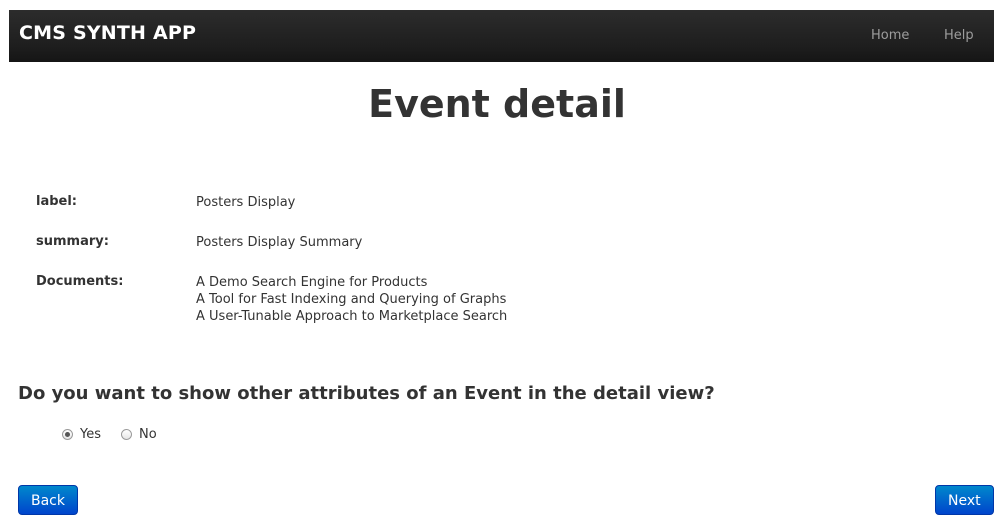 The image size is (994, 516). What do you see at coordinates (119, 434) in the screenshot?
I see `show-attributes-radio-group: Yes No` at bounding box center [119, 434].